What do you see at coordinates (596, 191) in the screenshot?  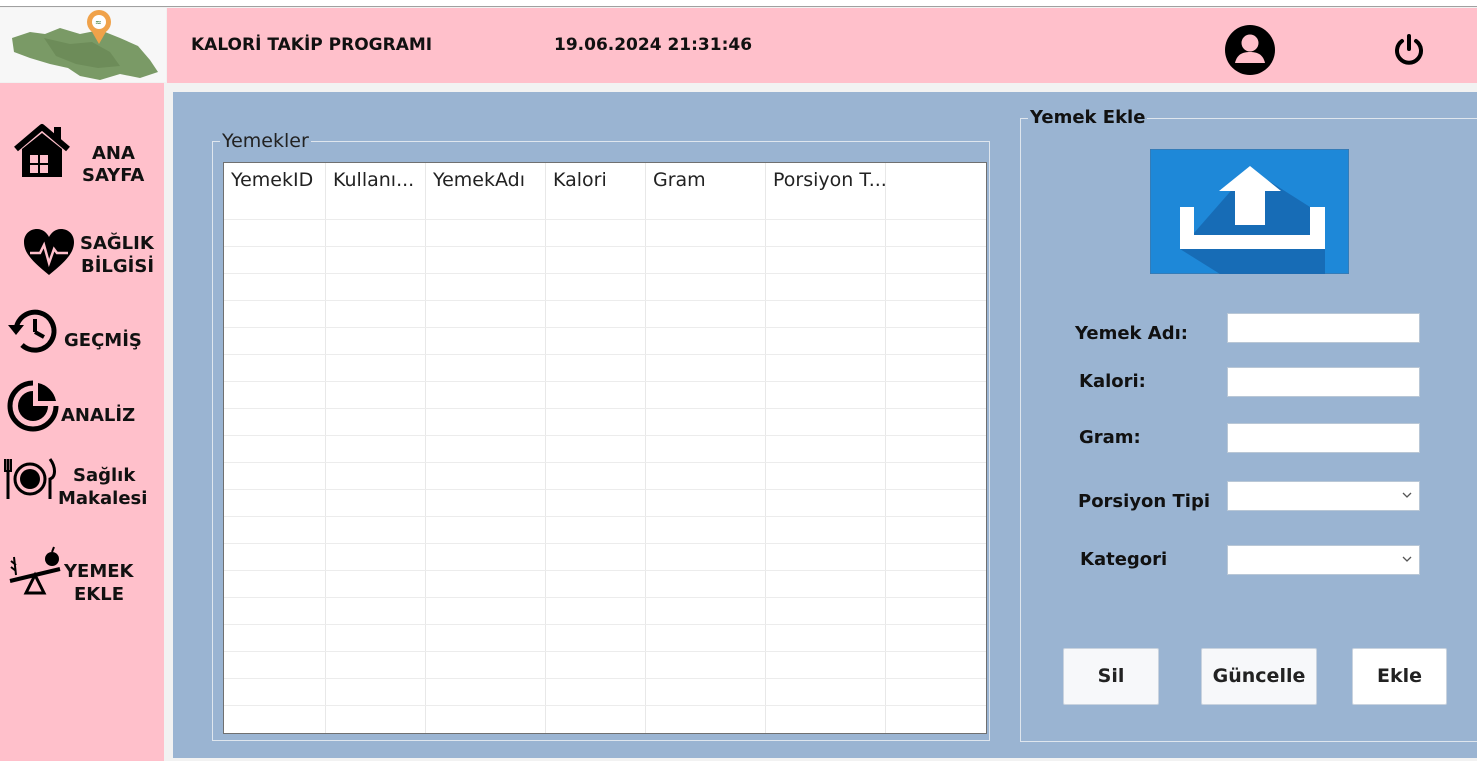 I see `column-header-kalori: Kalori` at bounding box center [596, 191].